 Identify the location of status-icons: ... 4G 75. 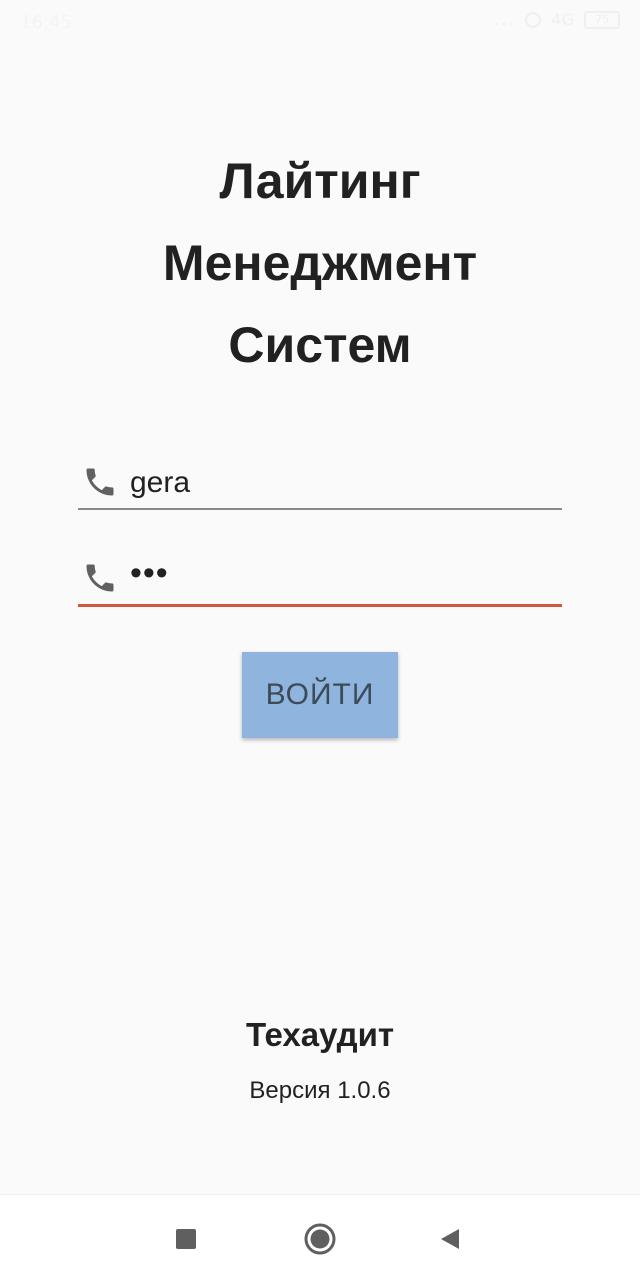
(557, 19).